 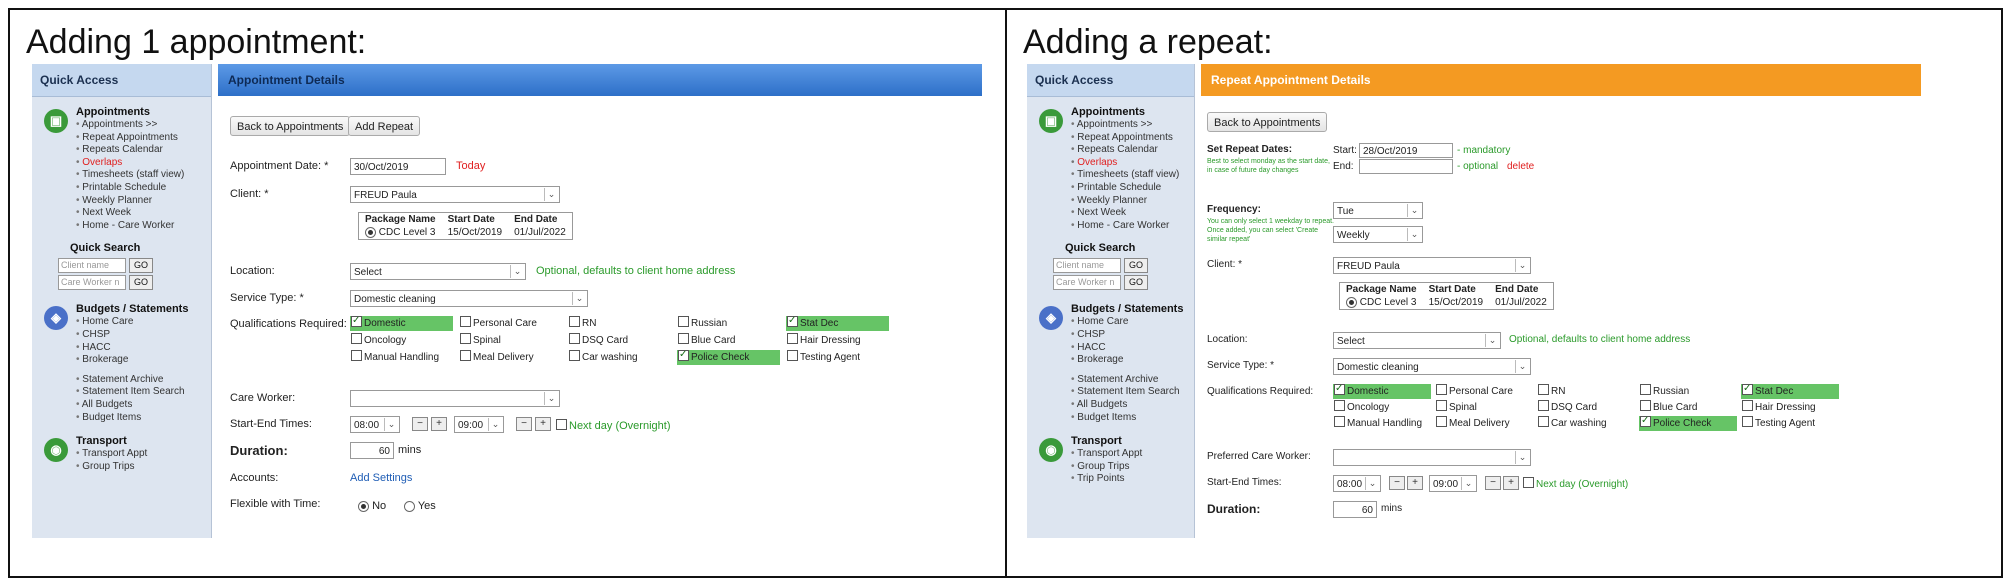 I want to click on qualification-meal-delivery: Meal Delivery, so click(x=1484, y=423).